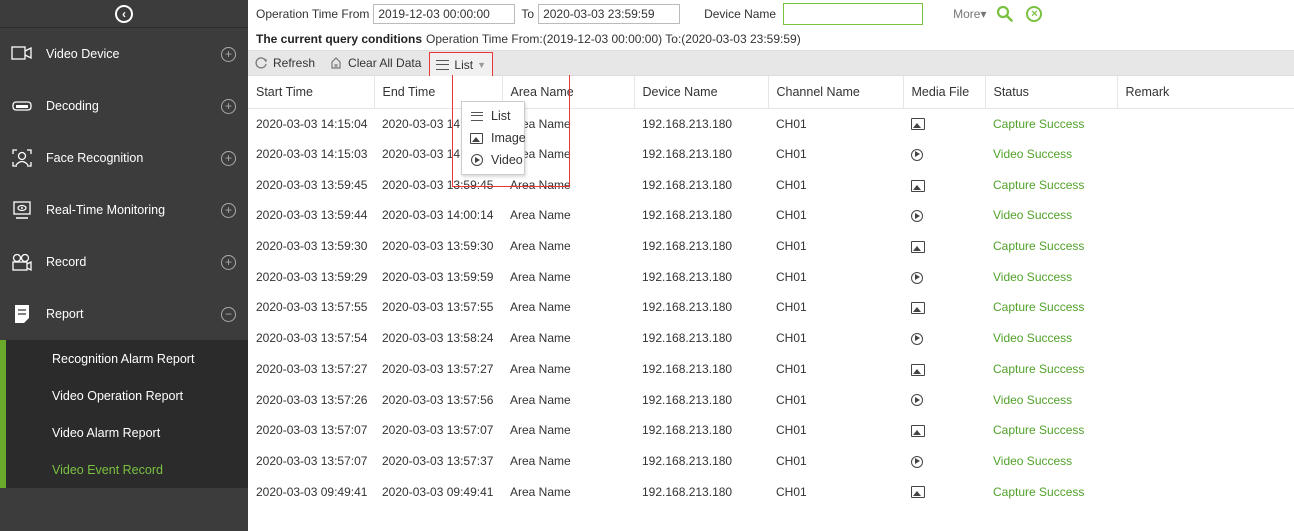 The image size is (1294, 531). Describe the element at coordinates (493, 116) in the screenshot. I see `view-option-list: List` at that location.